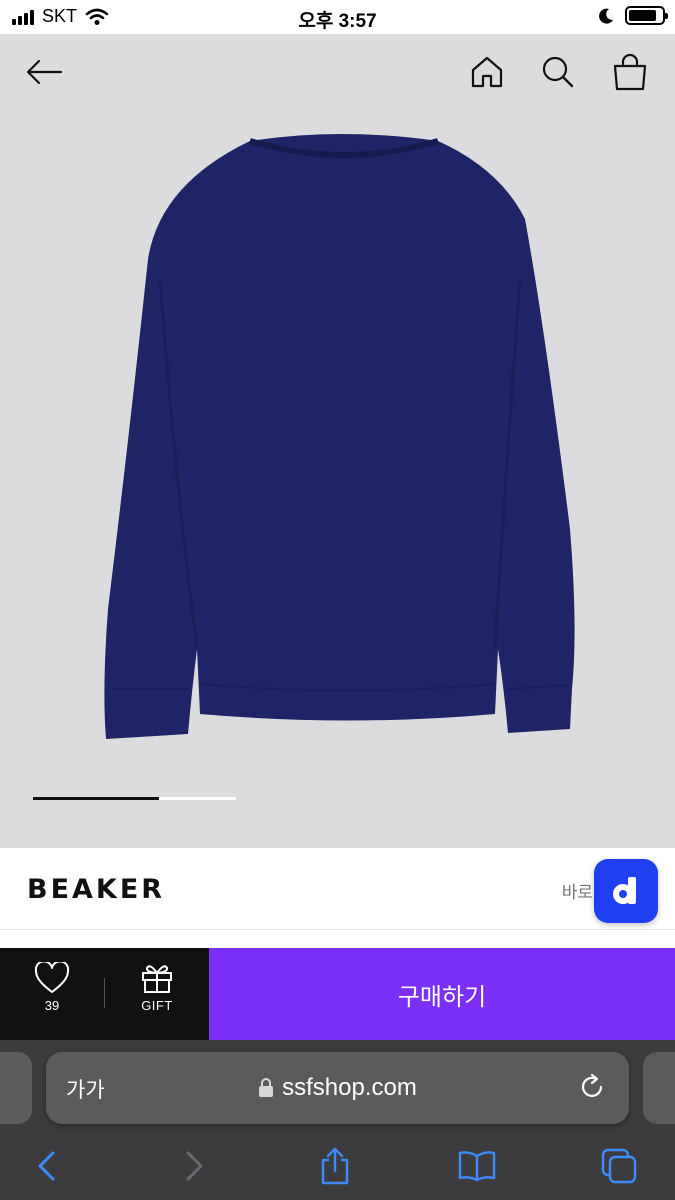 Image resolution: width=675 pixels, height=1200 pixels. What do you see at coordinates (642, 15) in the screenshot?
I see `battery-level-fill` at bounding box center [642, 15].